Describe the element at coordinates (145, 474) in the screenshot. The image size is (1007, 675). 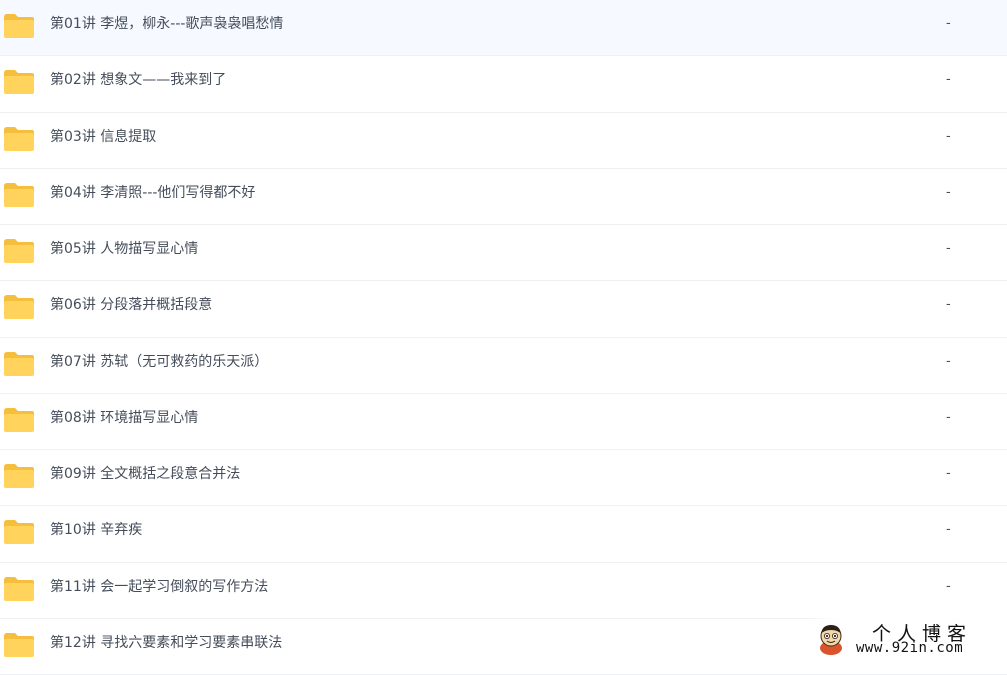
I see `folder-name: 第09讲 全文概括之段意合并法` at that location.